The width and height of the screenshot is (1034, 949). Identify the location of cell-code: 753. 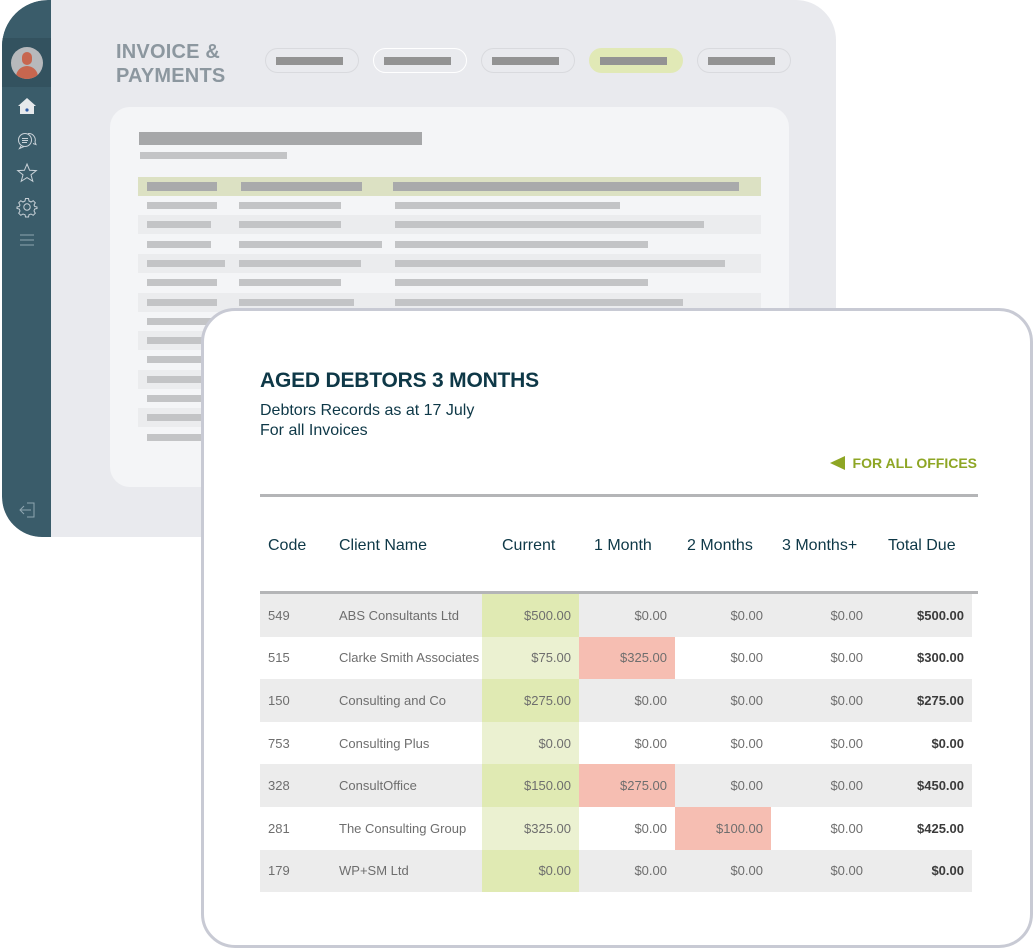
(279, 743).